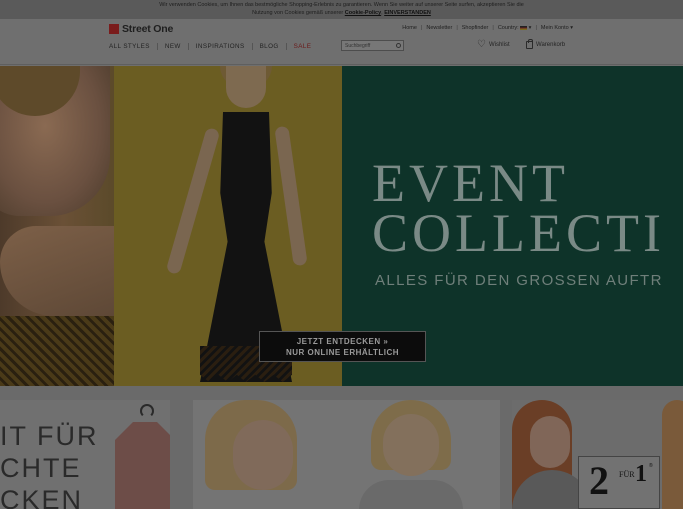 The image size is (683, 509). What do you see at coordinates (398, 45) in the screenshot?
I see `search-icon` at bounding box center [398, 45].